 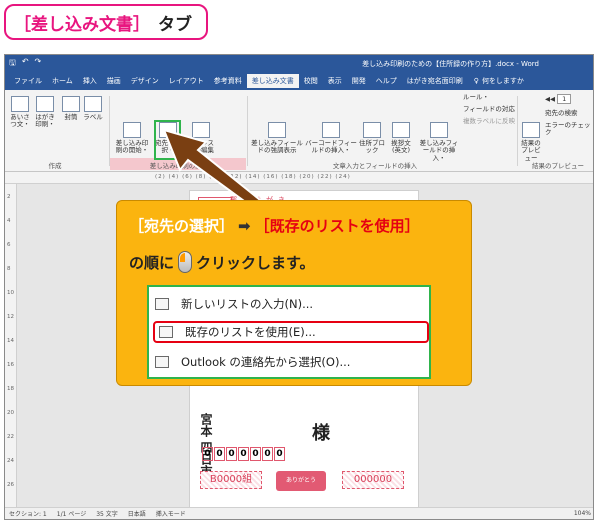 What do you see at coordinates (222, 262) in the screenshot?
I see `callout-line-2: の順に クリックします。` at bounding box center [222, 262].